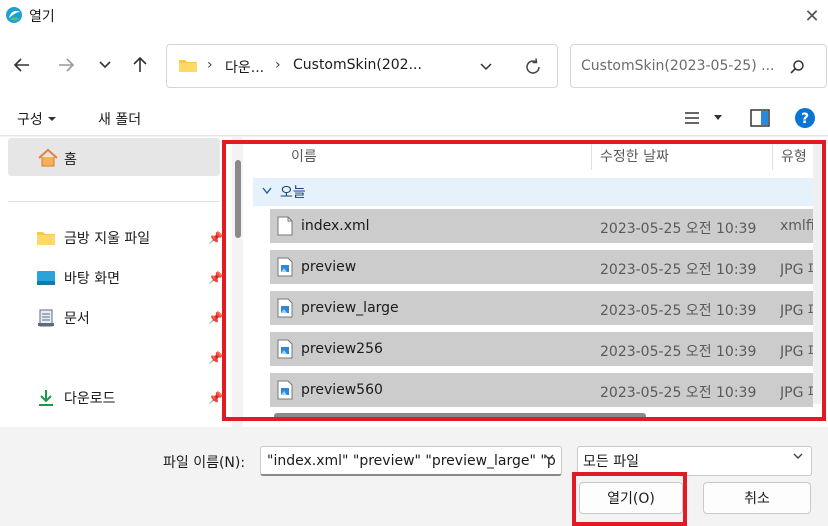 The image size is (828, 526). What do you see at coordinates (92, 279) in the screenshot?
I see `sidebar-item-label: 바탕 화면` at bounding box center [92, 279].